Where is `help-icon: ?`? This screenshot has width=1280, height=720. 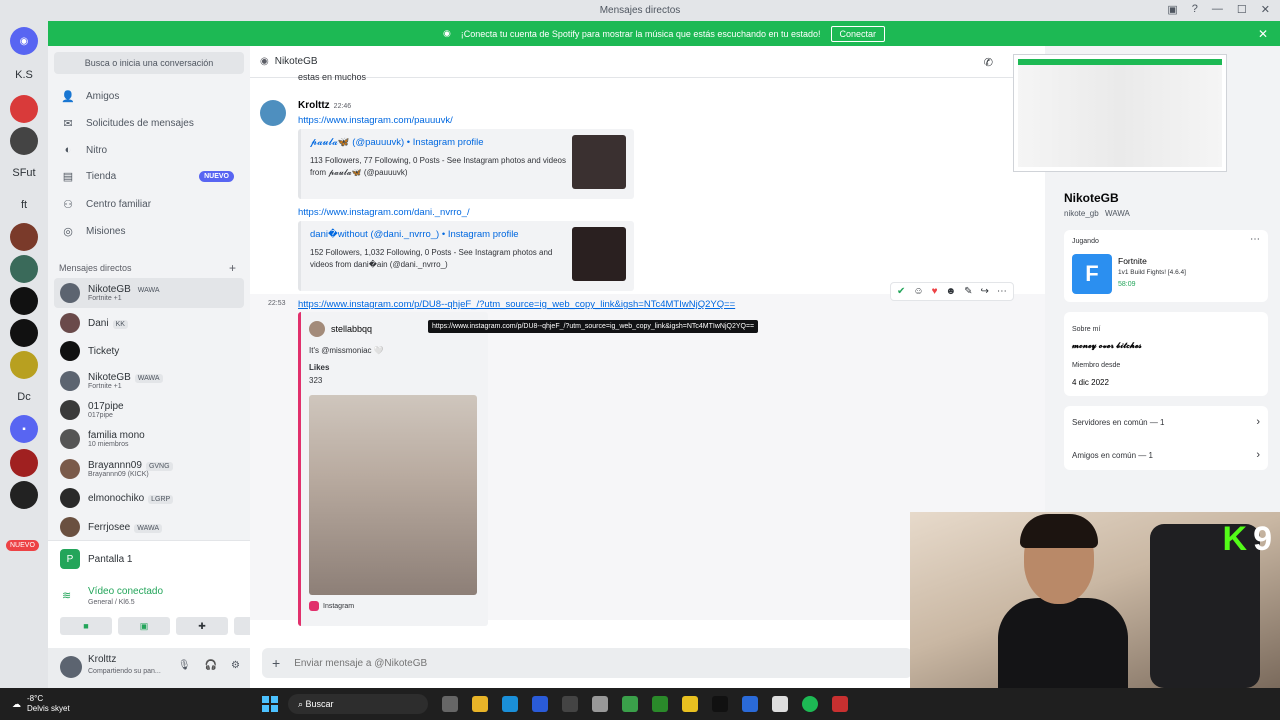
help-icon: ? is located at coordinates (1195, 9).